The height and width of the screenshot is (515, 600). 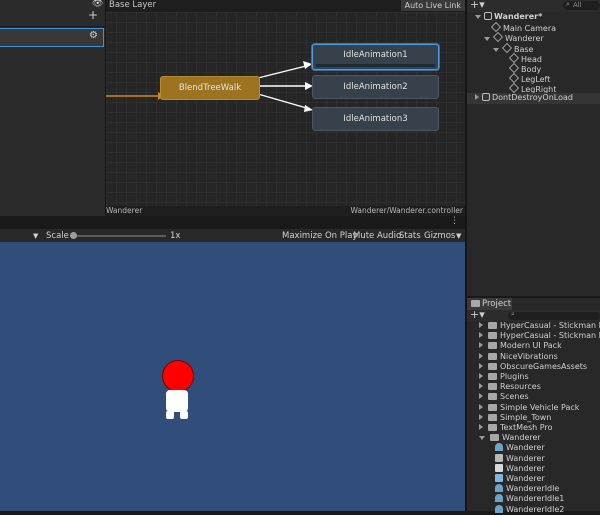 What do you see at coordinates (285, 211) in the screenshot?
I see `animator-status-bar: Wanderer Wanderer/Wanderer.controller` at bounding box center [285, 211].